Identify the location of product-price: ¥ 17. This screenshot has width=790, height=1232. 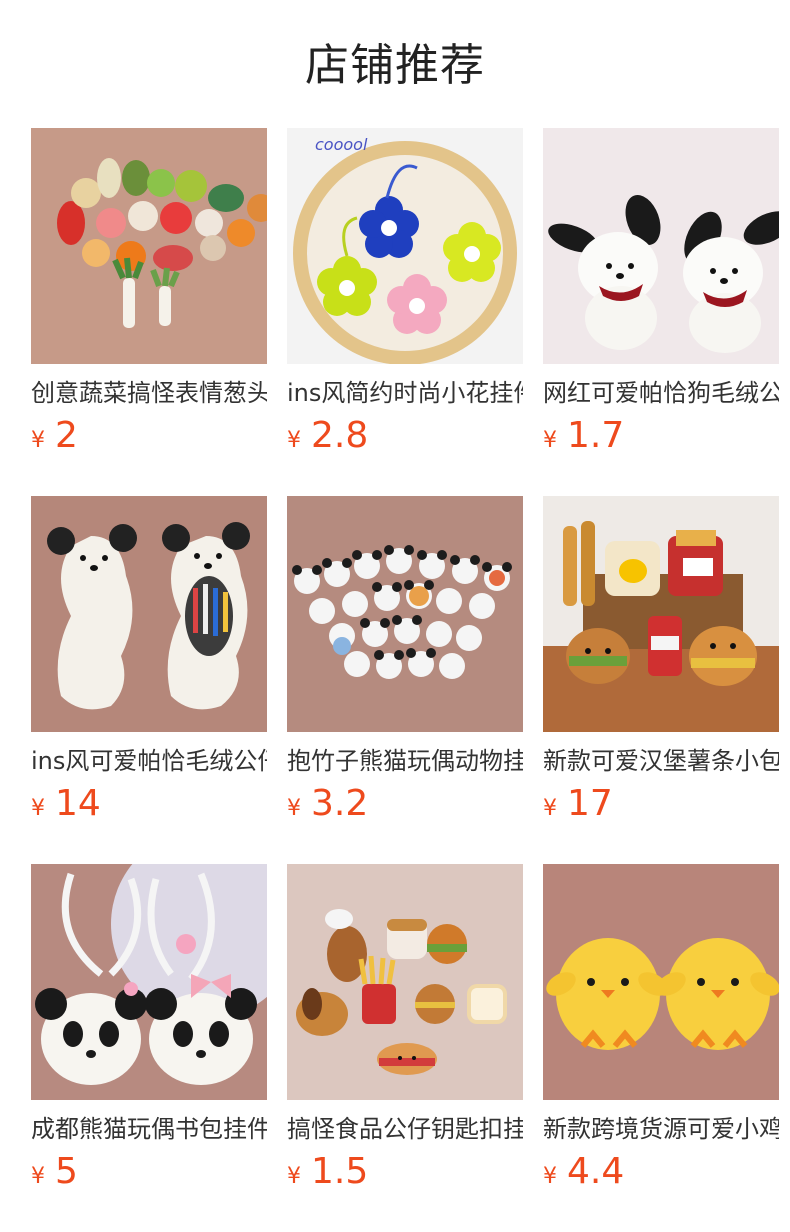
(661, 804).